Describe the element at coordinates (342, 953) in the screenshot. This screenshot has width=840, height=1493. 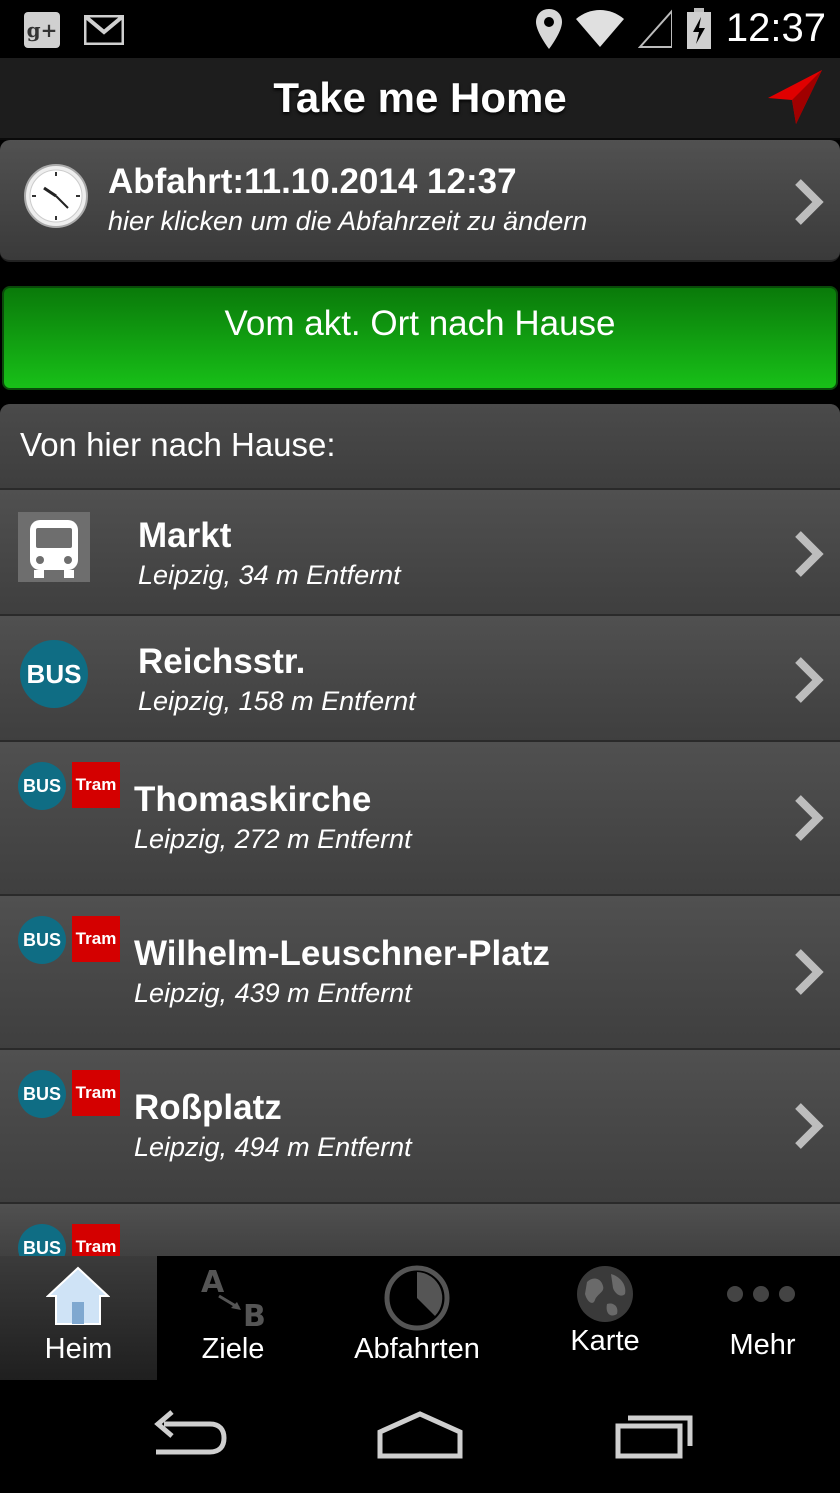
I see `stop-name: Wilhelm-Leuschner-Platz` at that location.